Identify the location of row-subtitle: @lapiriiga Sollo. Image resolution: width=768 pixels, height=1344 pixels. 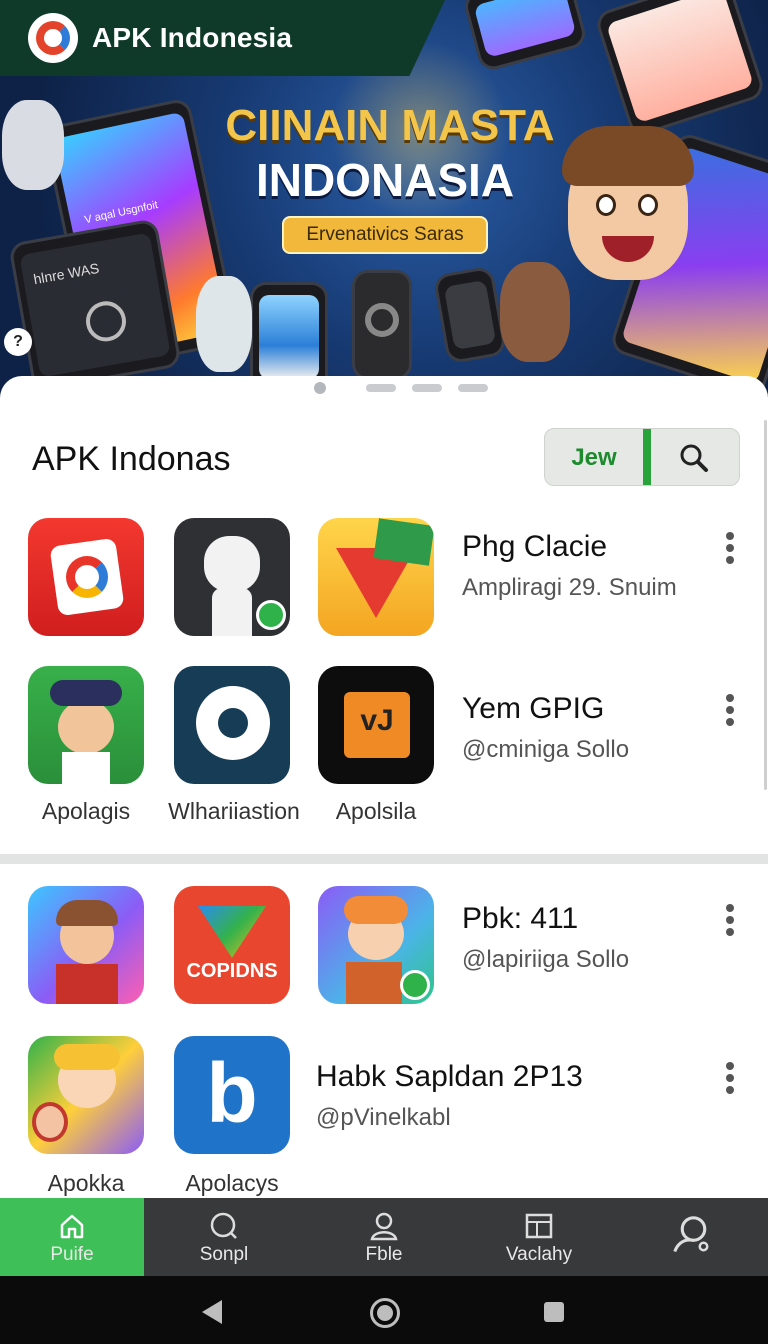
(546, 959).